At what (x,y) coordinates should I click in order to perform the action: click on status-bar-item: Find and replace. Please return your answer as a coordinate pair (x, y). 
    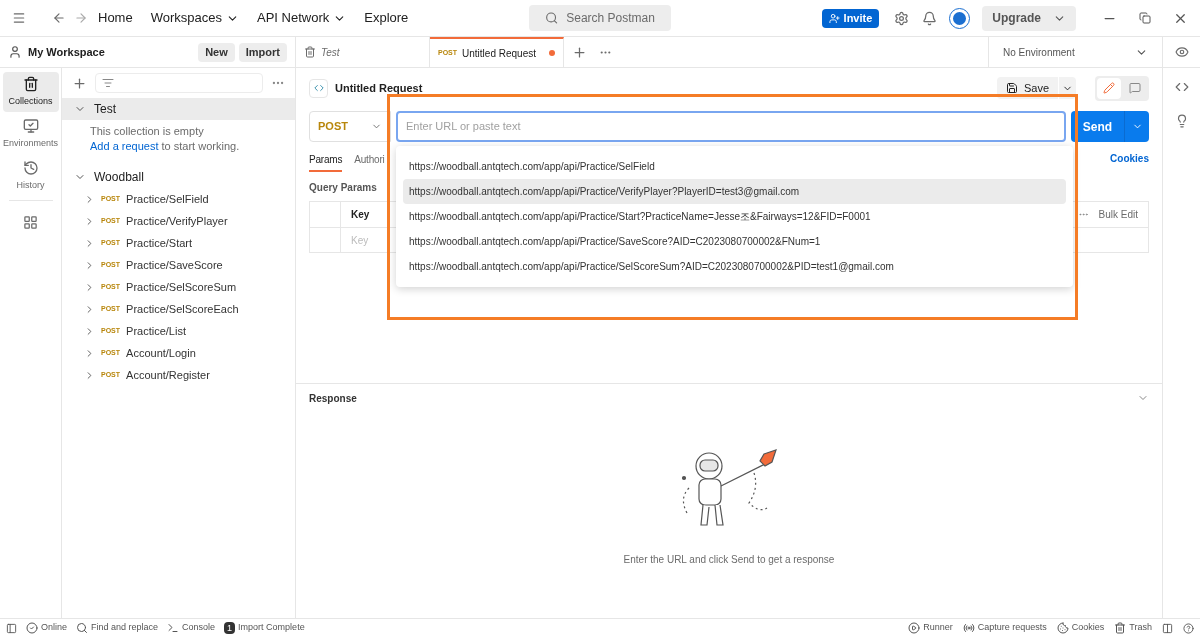
    Looking at the image, I should click on (117, 628).